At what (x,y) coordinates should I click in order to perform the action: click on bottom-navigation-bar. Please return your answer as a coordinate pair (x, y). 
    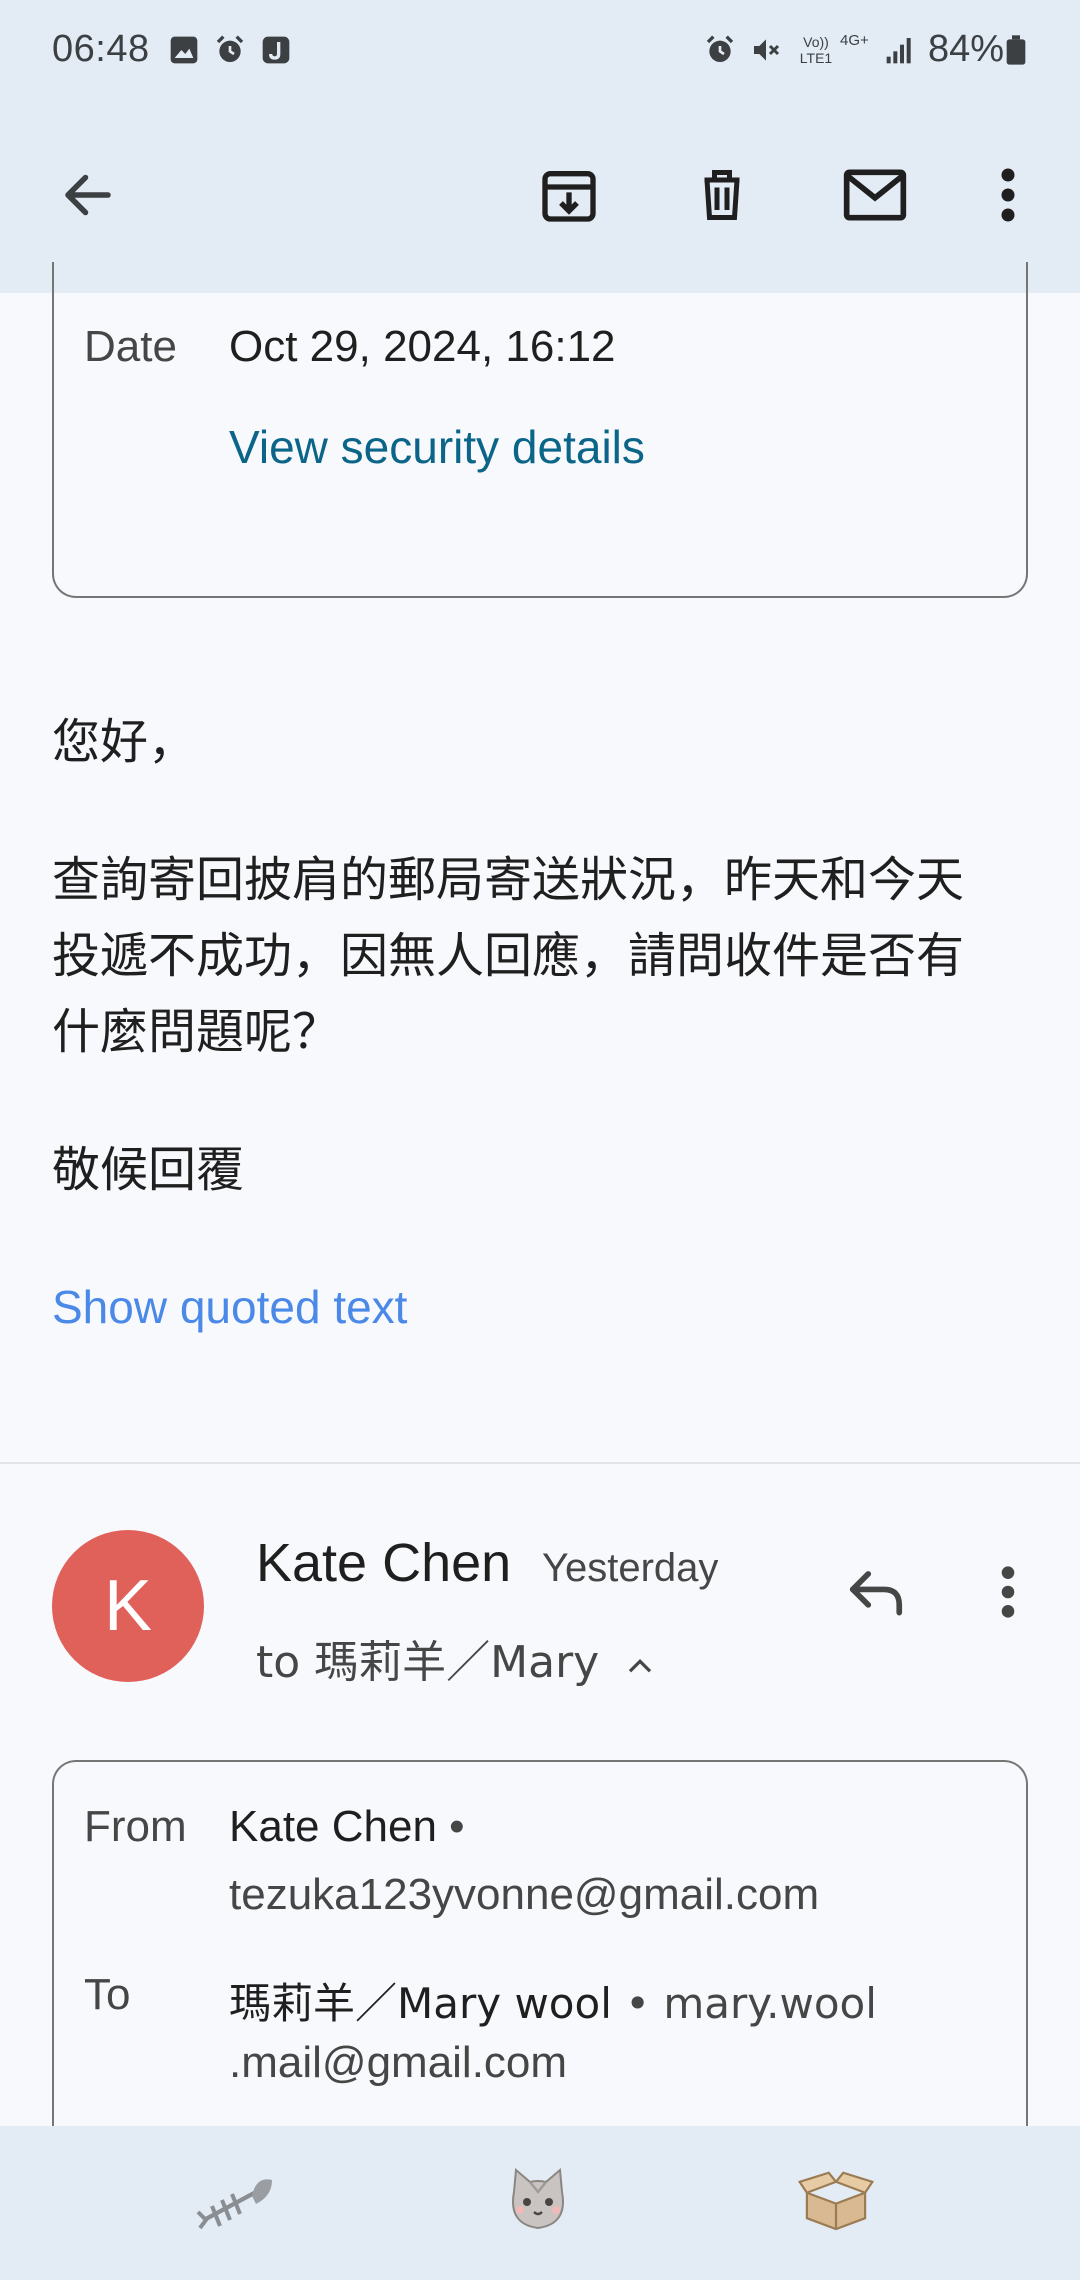
    Looking at the image, I should click on (540, 2203).